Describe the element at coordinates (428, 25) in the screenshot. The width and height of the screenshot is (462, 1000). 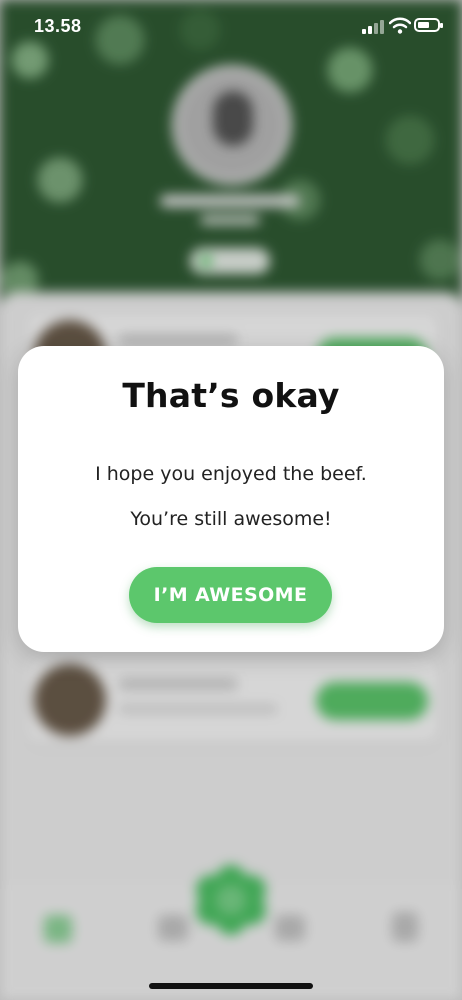
I see `battery-icon` at that location.